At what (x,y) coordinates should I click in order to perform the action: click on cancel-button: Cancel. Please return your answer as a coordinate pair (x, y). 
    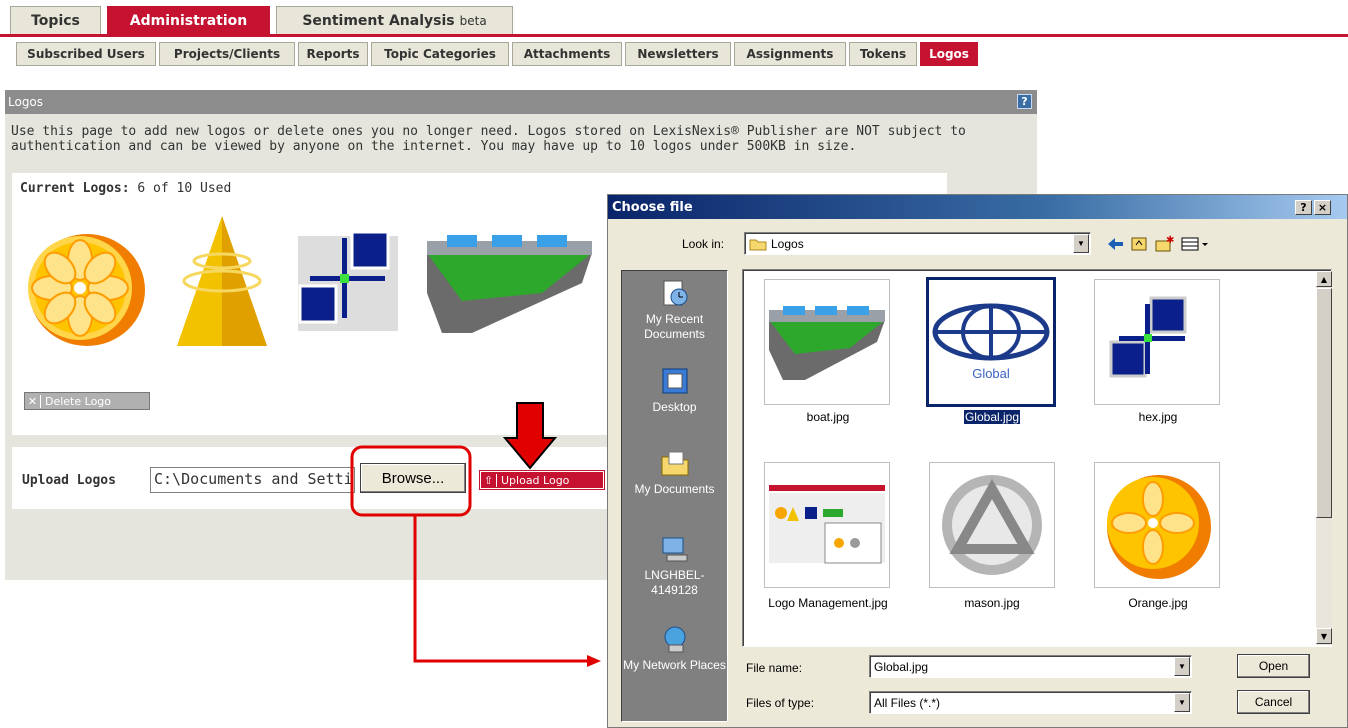
    Looking at the image, I should click on (1273, 702).